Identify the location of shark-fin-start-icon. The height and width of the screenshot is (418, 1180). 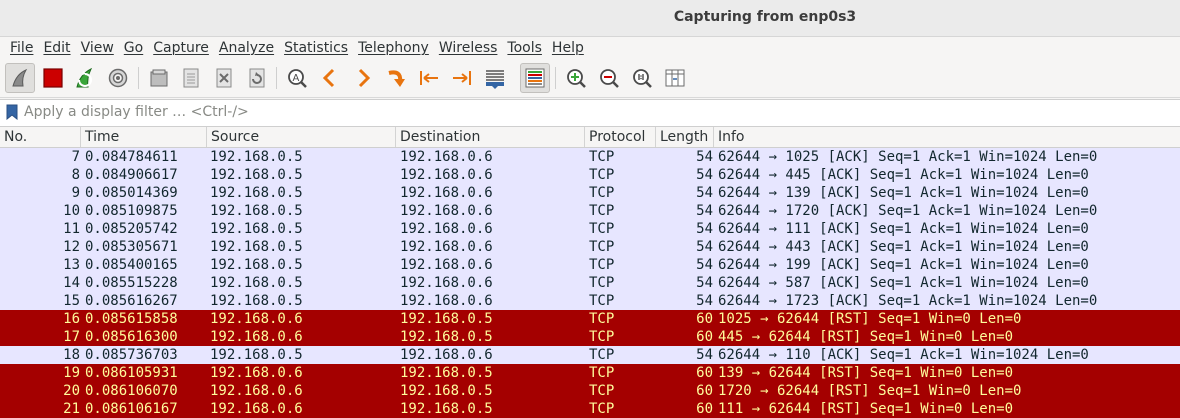
(20, 78).